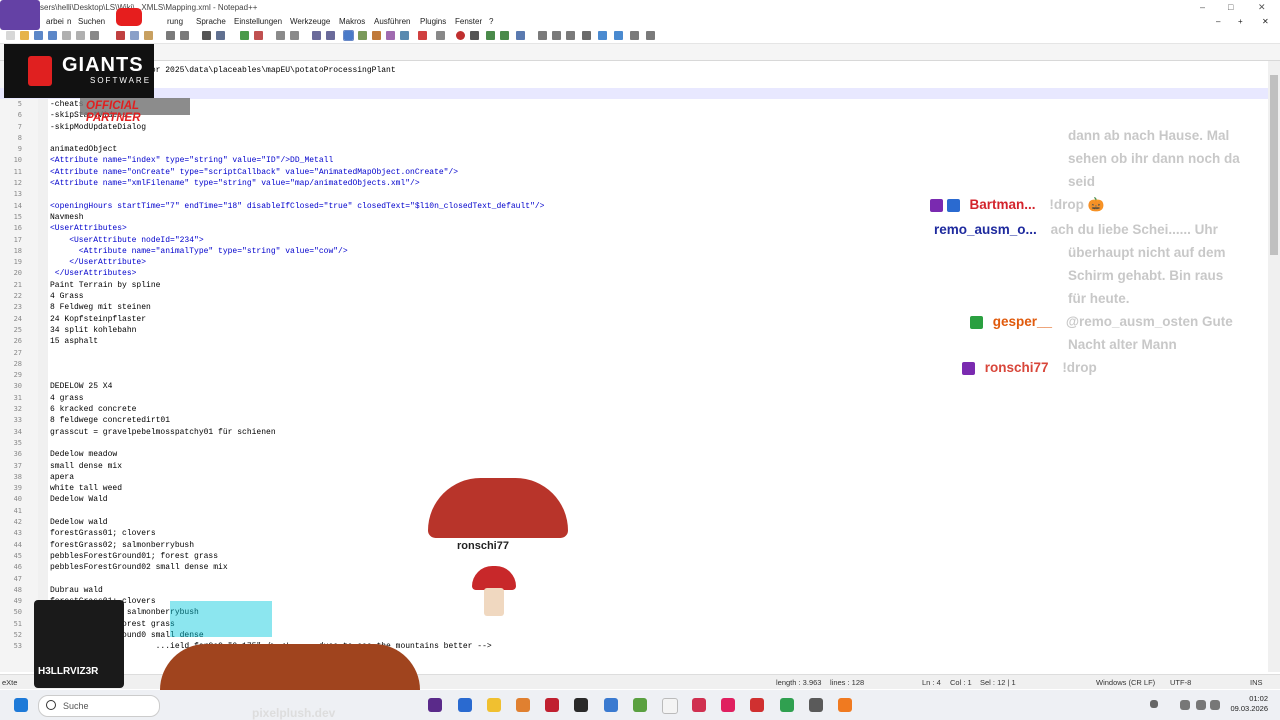 The height and width of the screenshot is (720, 1280). I want to click on taskbar-search: Suche, so click(99, 706).